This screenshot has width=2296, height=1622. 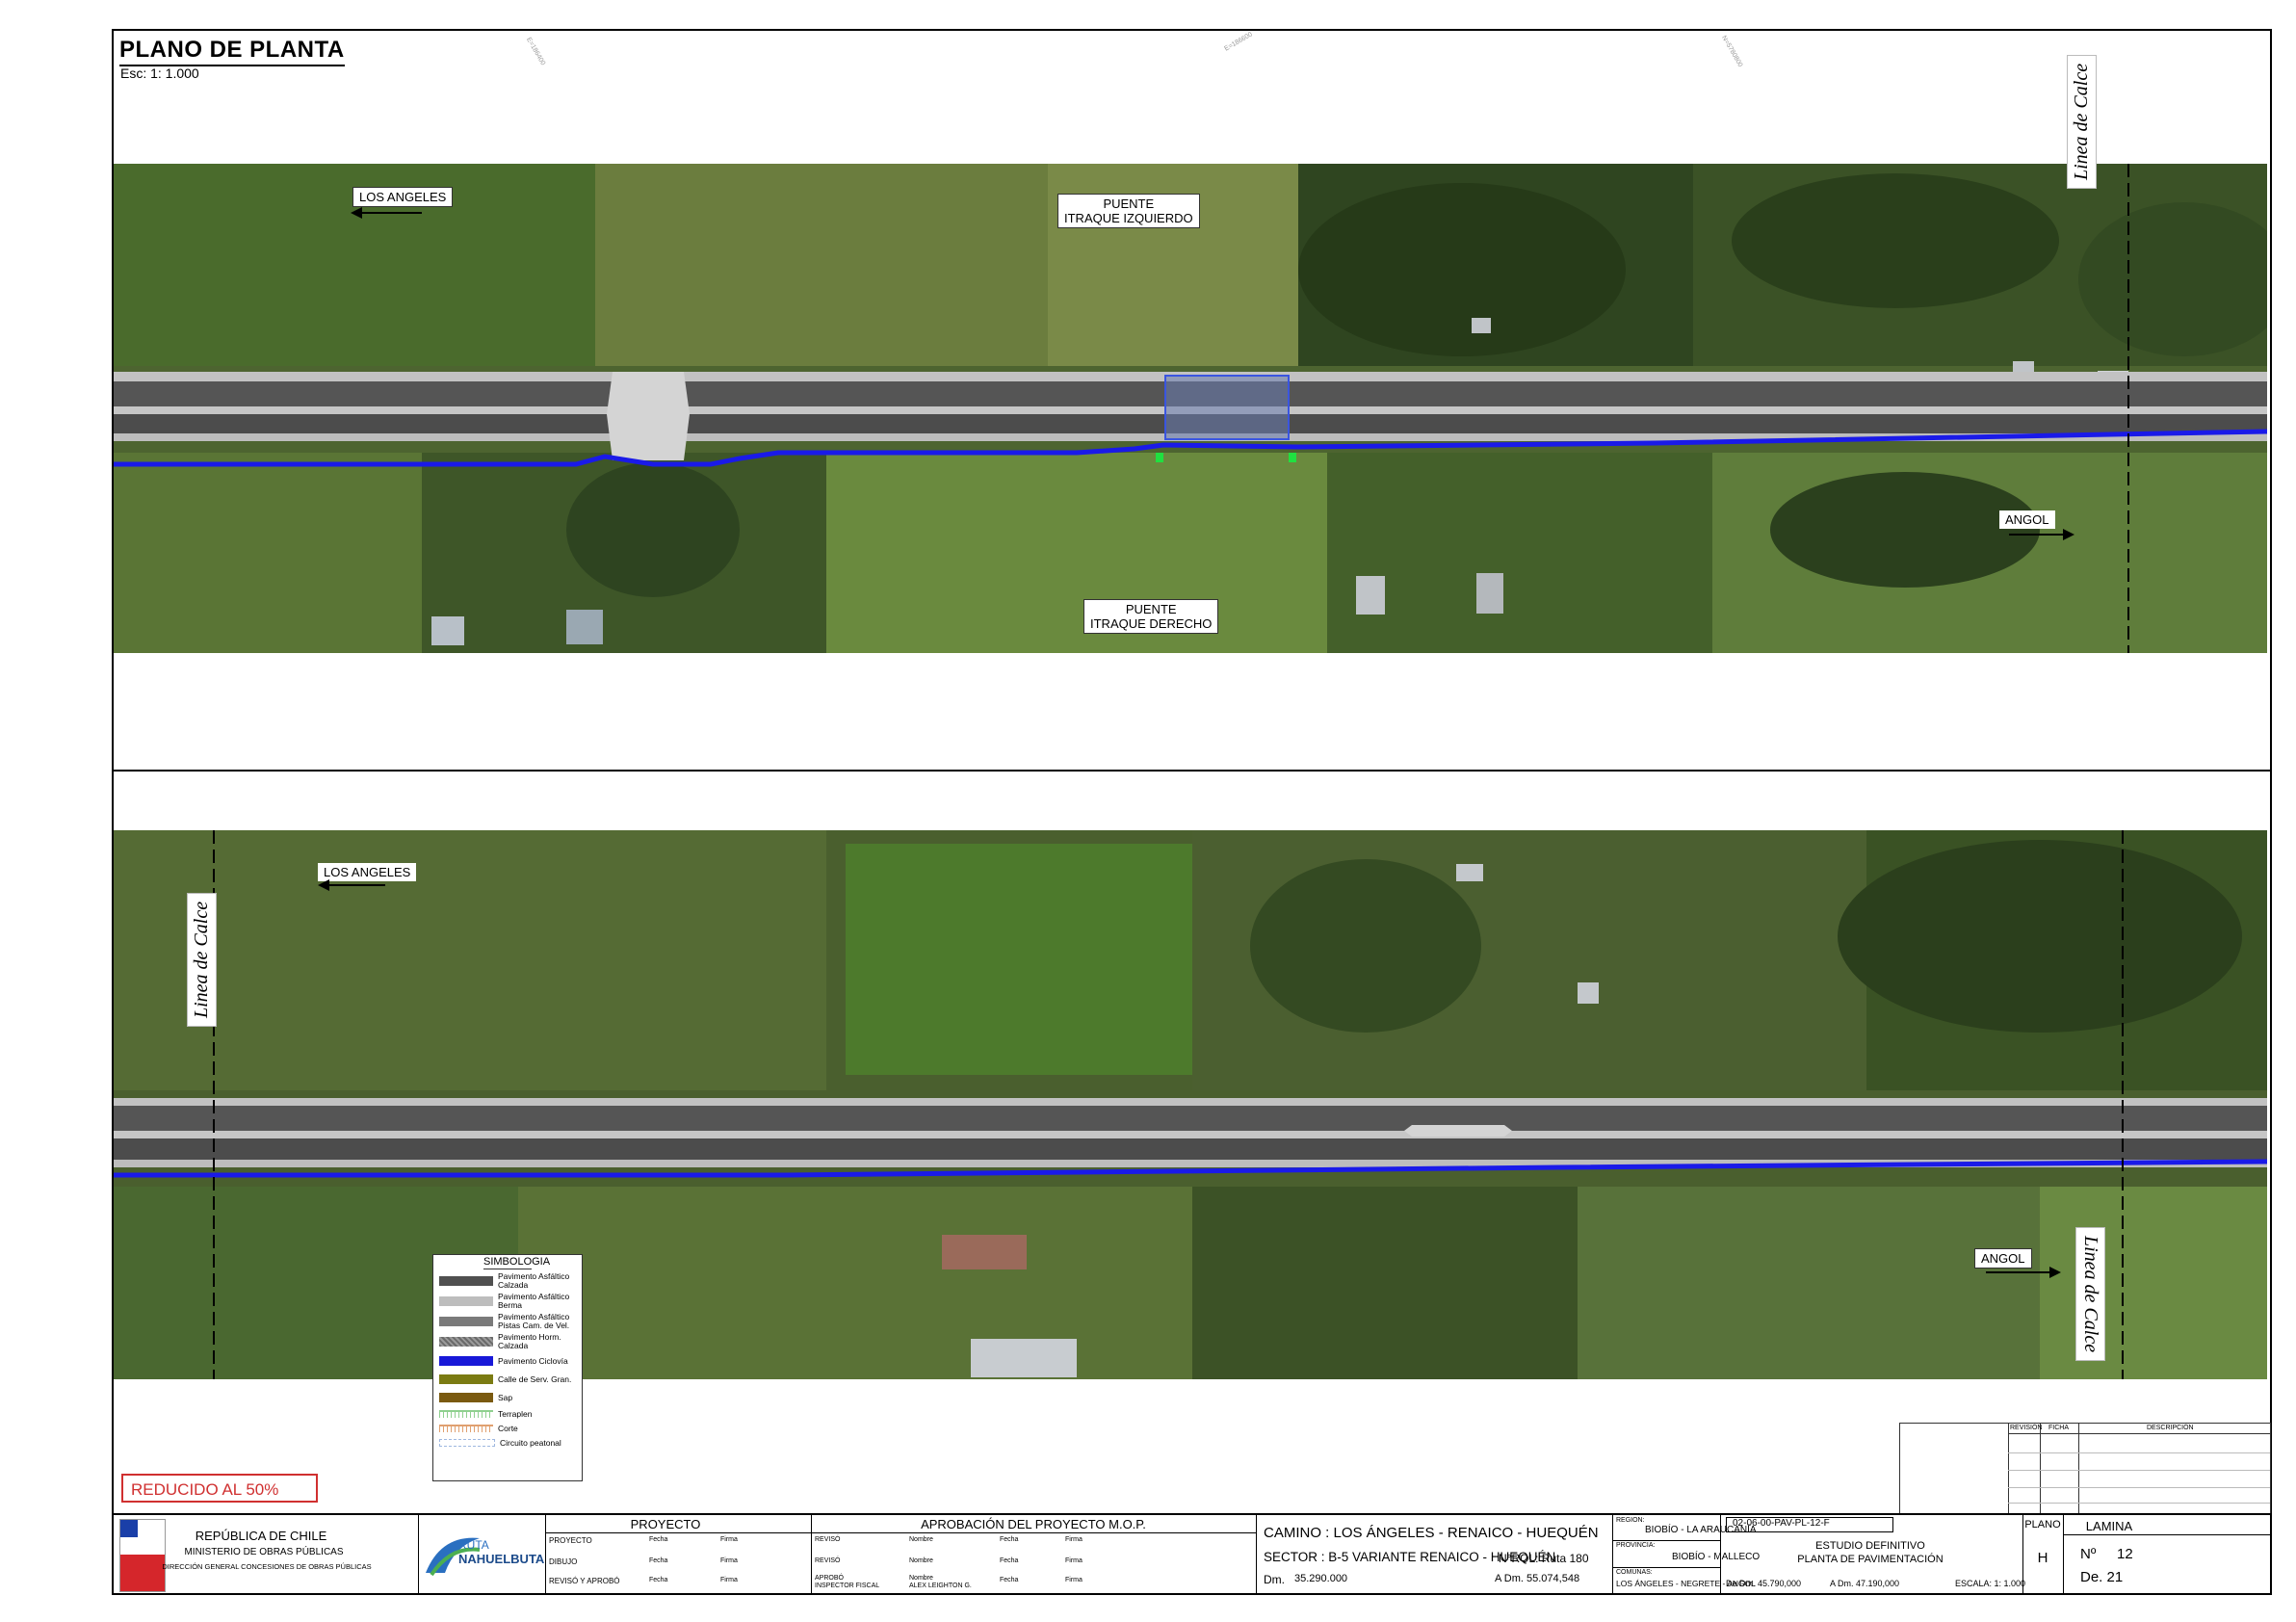 What do you see at coordinates (351, 885) in the screenshot?
I see `arrow-left-bottom` at bounding box center [351, 885].